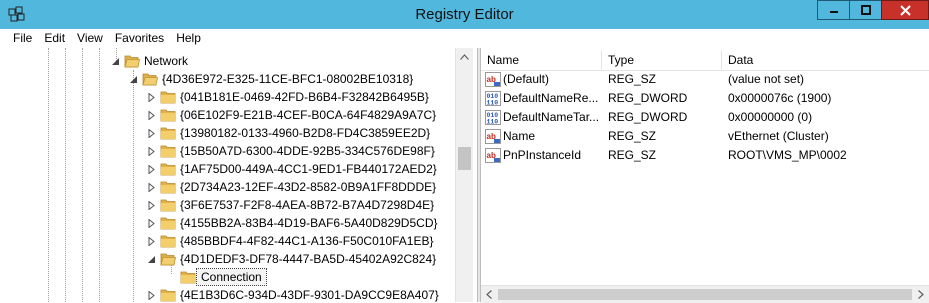 The width and height of the screenshot is (929, 303). Describe the element at coordinates (825, 60) in the screenshot. I see `column-header-data: Data` at that location.